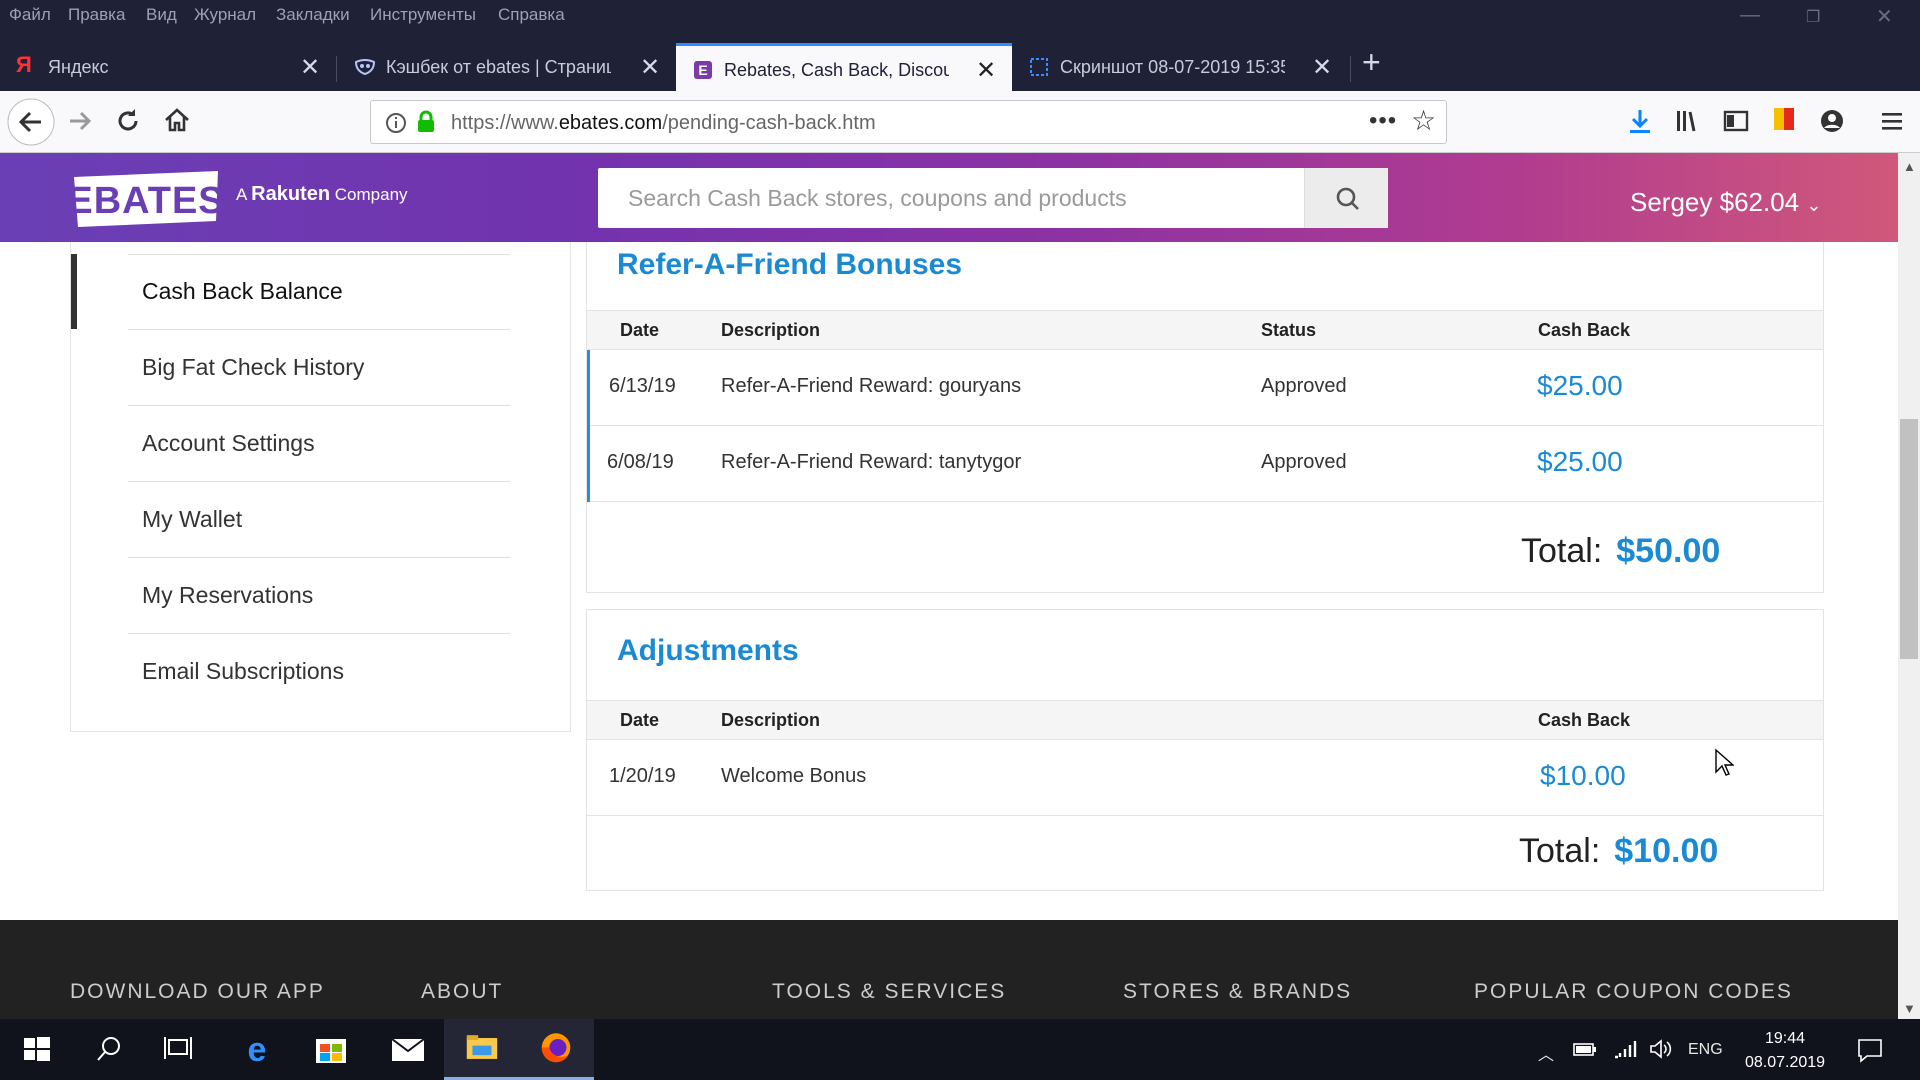 The height and width of the screenshot is (1080, 1920). What do you see at coordinates (462, 992) in the screenshot?
I see `footer-about: ABOUT` at bounding box center [462, 992].